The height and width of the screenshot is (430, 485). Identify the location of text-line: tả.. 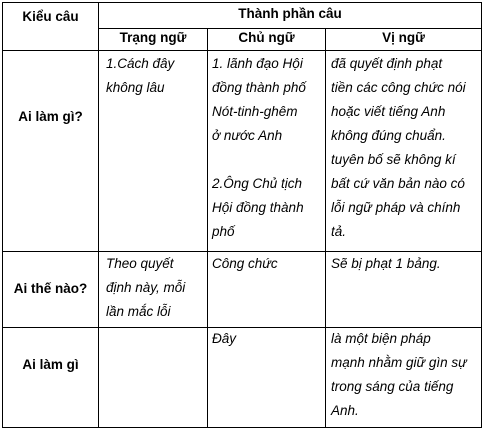
(339, 231).